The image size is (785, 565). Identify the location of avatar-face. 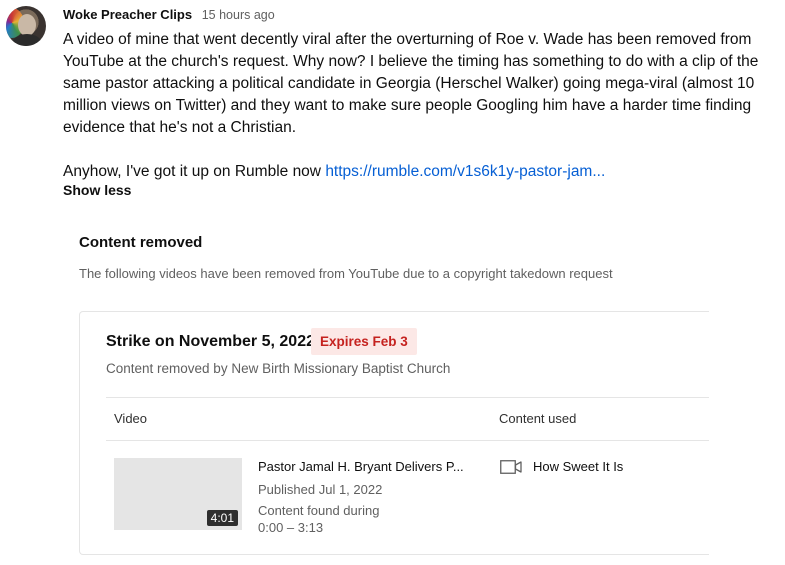
(27, 25).